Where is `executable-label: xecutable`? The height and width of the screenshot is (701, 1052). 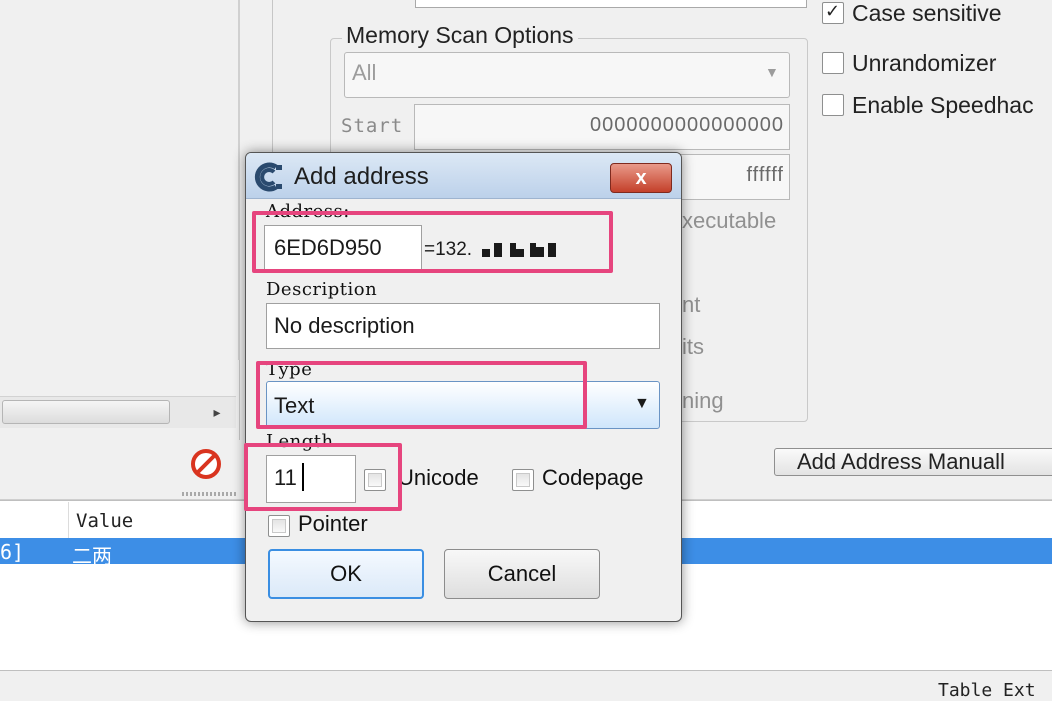 executable-label: xecutable is located at coordinates (729, 220).